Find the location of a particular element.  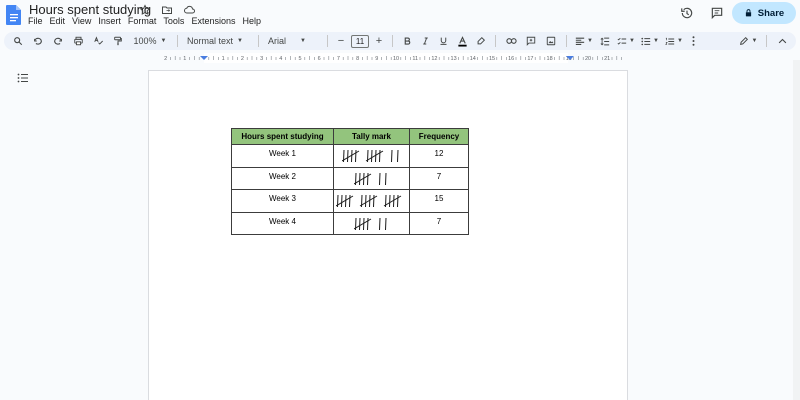

menu-file: File is located at coordinates (37, 21).